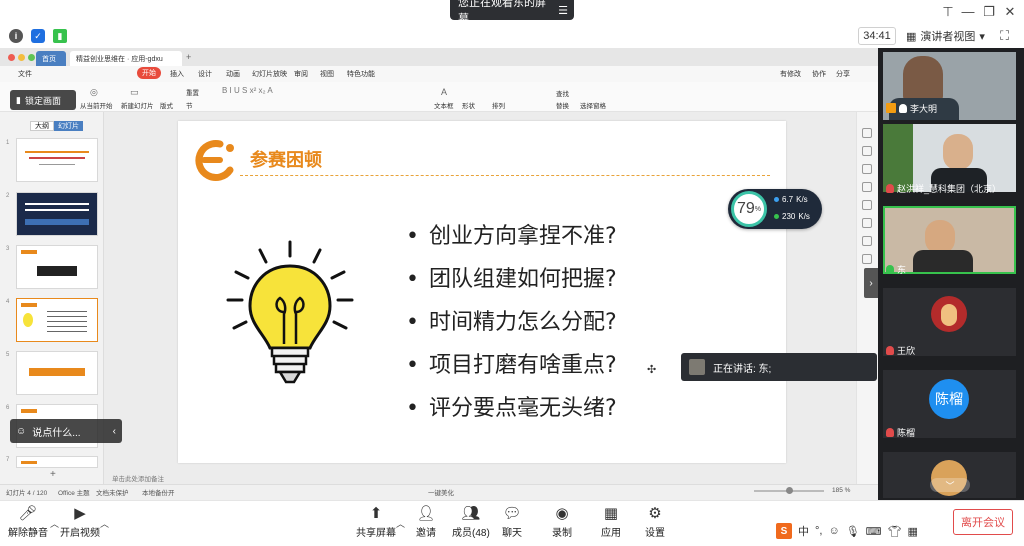 The height and width of the screenshot is (546, 1024). What do you see at coordinates (177, 74) in the screenshot?
I see `menu-insert: 插入` at bounding box center [177, 74].